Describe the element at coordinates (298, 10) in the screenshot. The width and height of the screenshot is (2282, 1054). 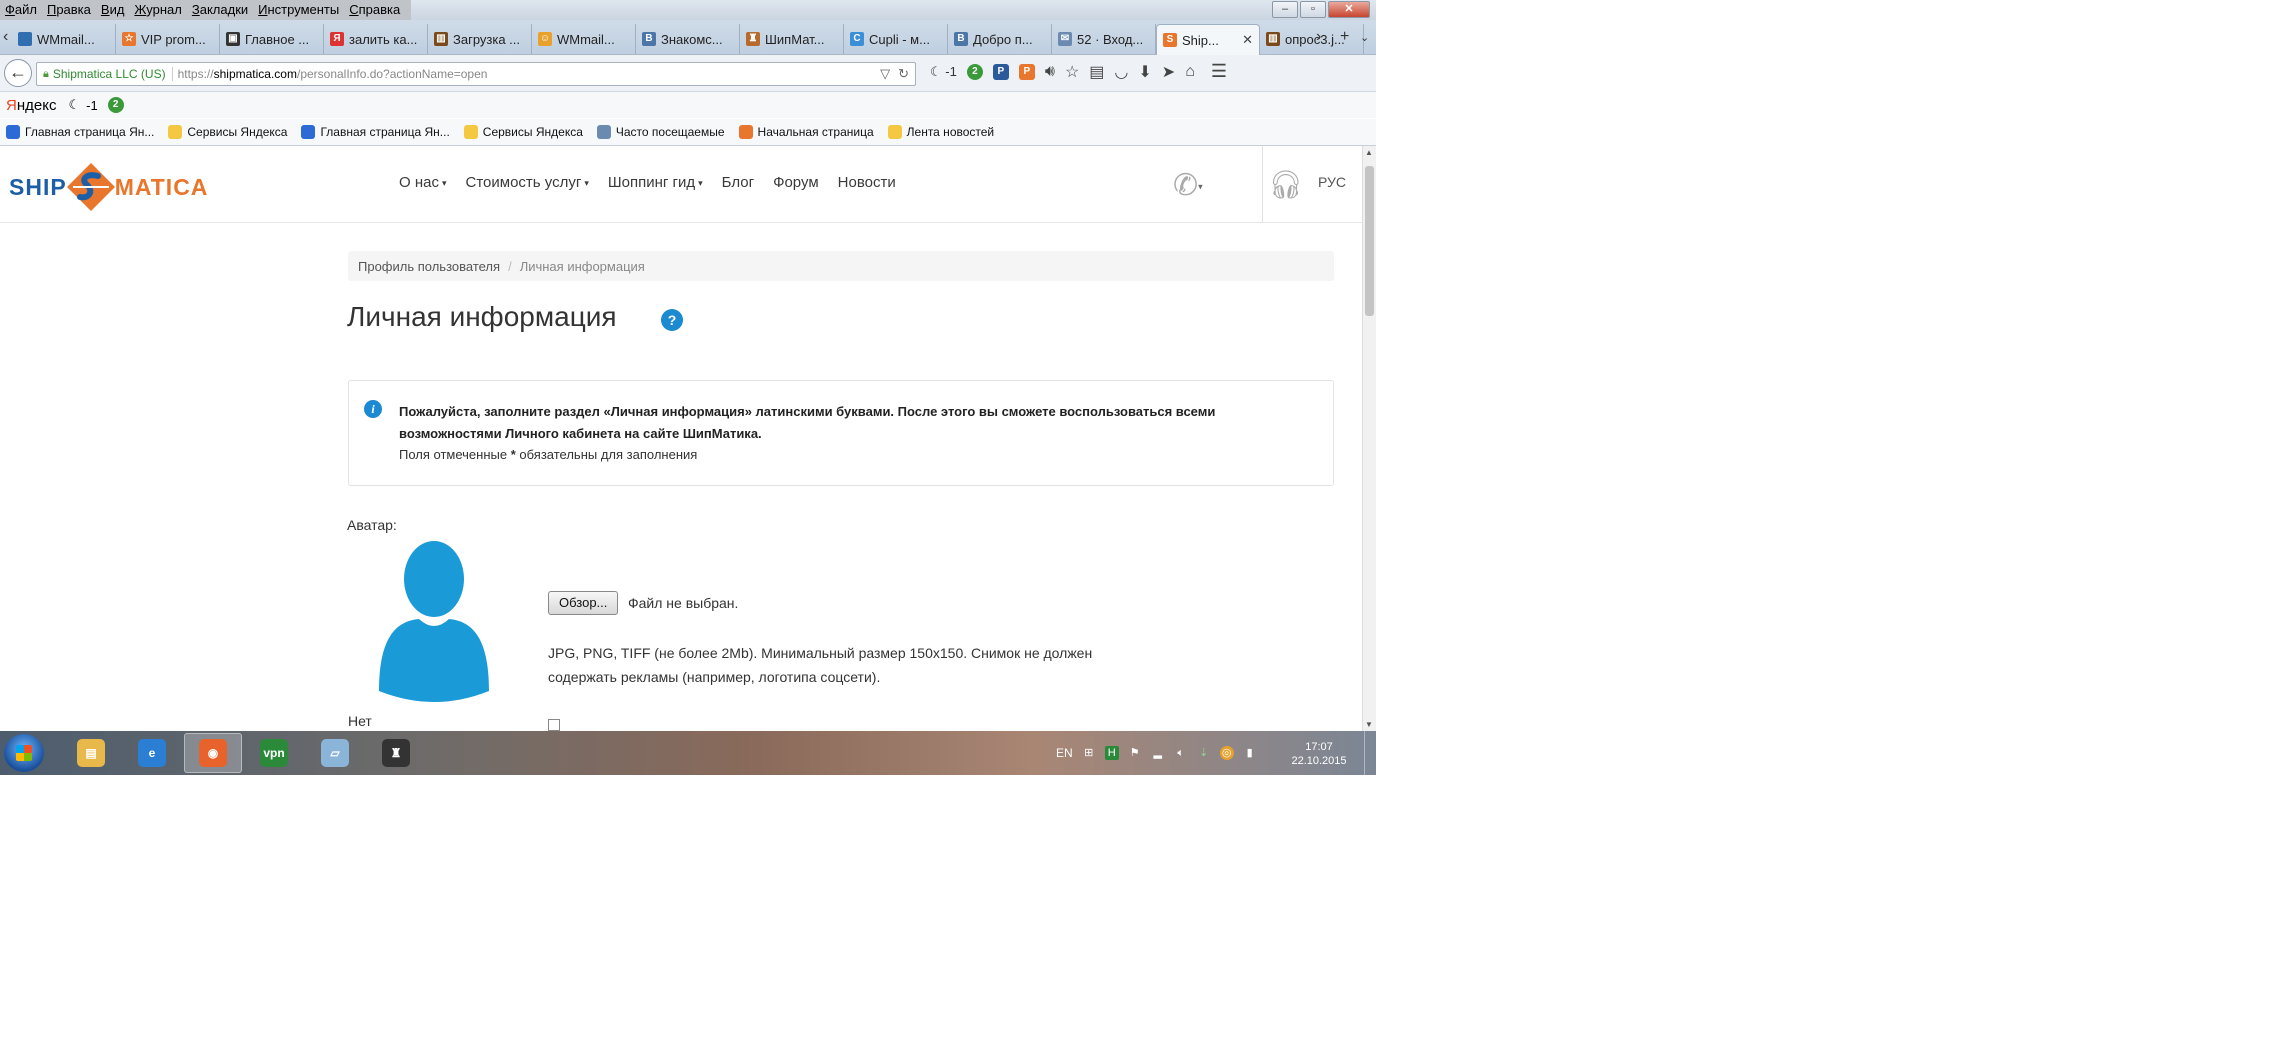
I see `menu-item: Инструменты` at that location.